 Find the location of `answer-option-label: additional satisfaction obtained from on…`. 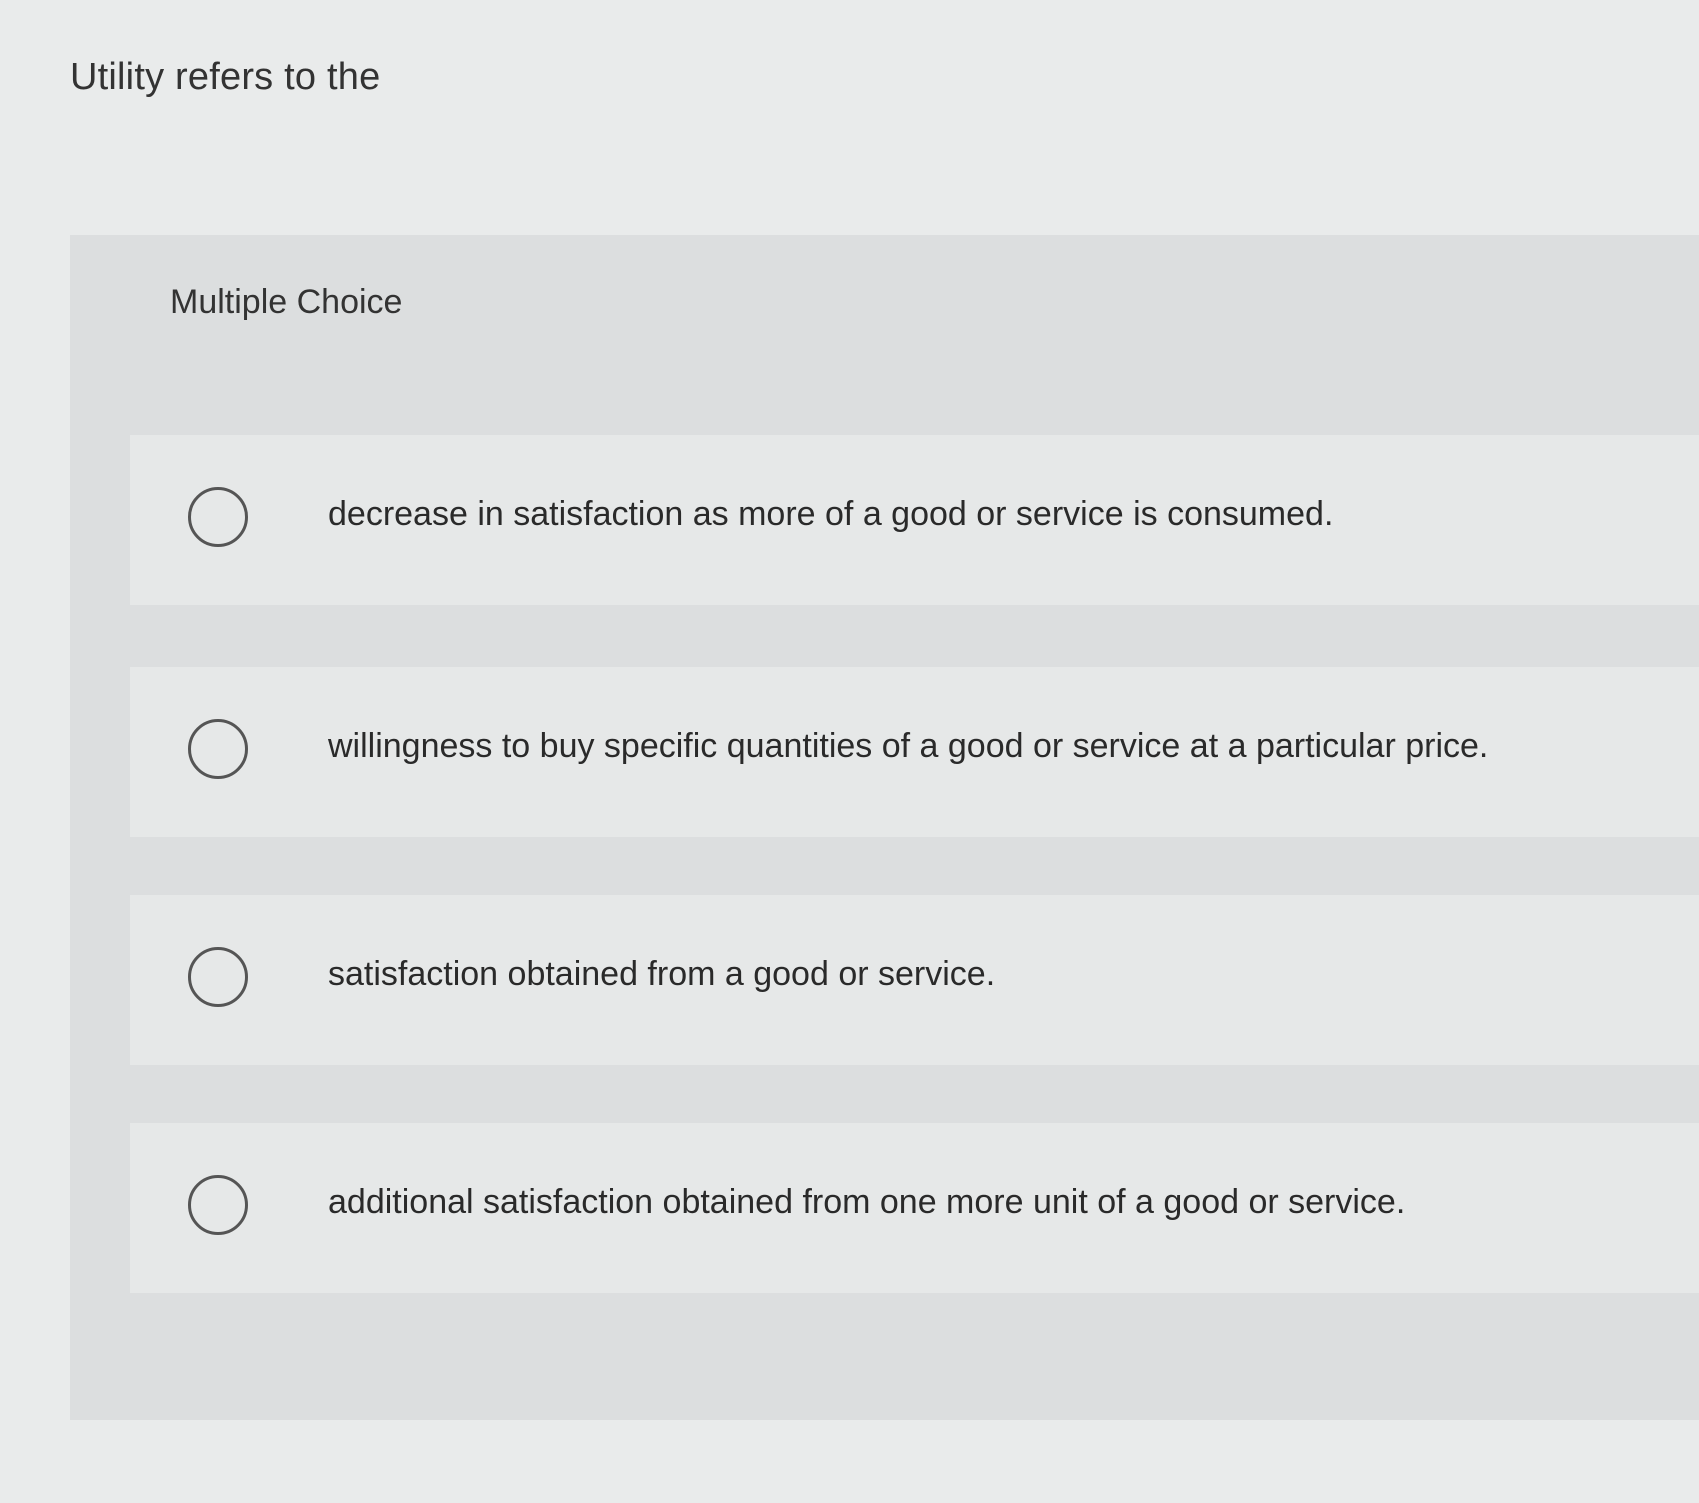

answer-option-label: additional satisfaction obtained from on… is located at coordinates (867, 1202).